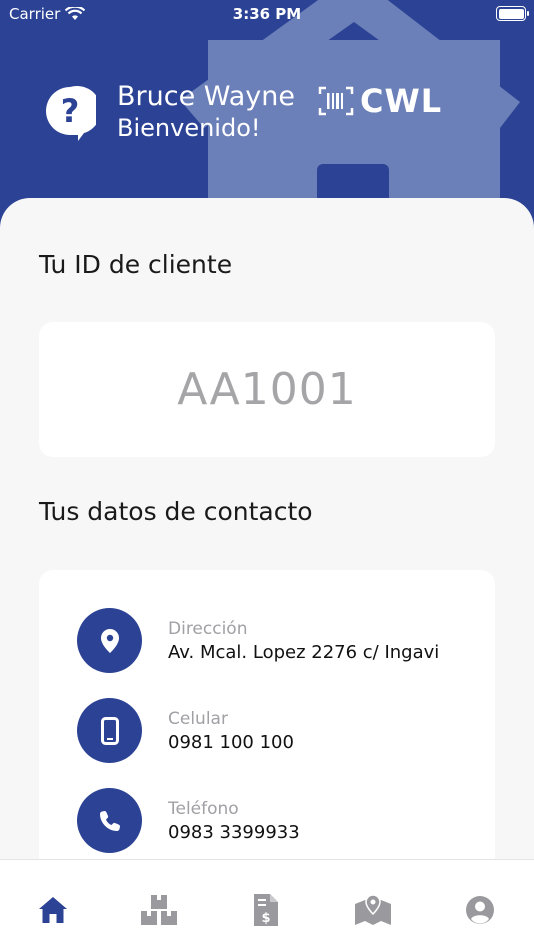 This screenshot has width=534, height=950. I want to click on tab-map, so click(373, 910).